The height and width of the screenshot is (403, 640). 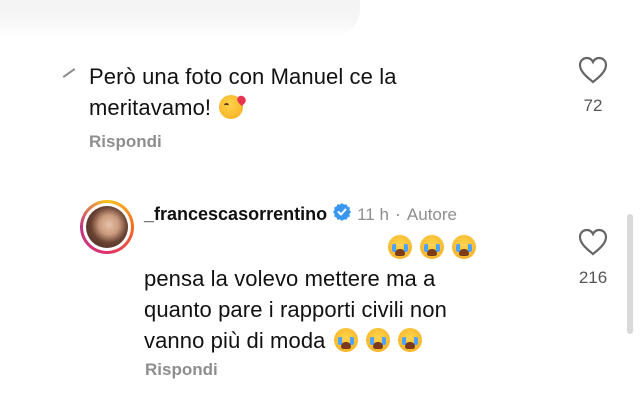 What do you see at coordinates (235, 214) in the screenshot?
I see `username: _francescasorrentino` at bounding box center [235, 214].